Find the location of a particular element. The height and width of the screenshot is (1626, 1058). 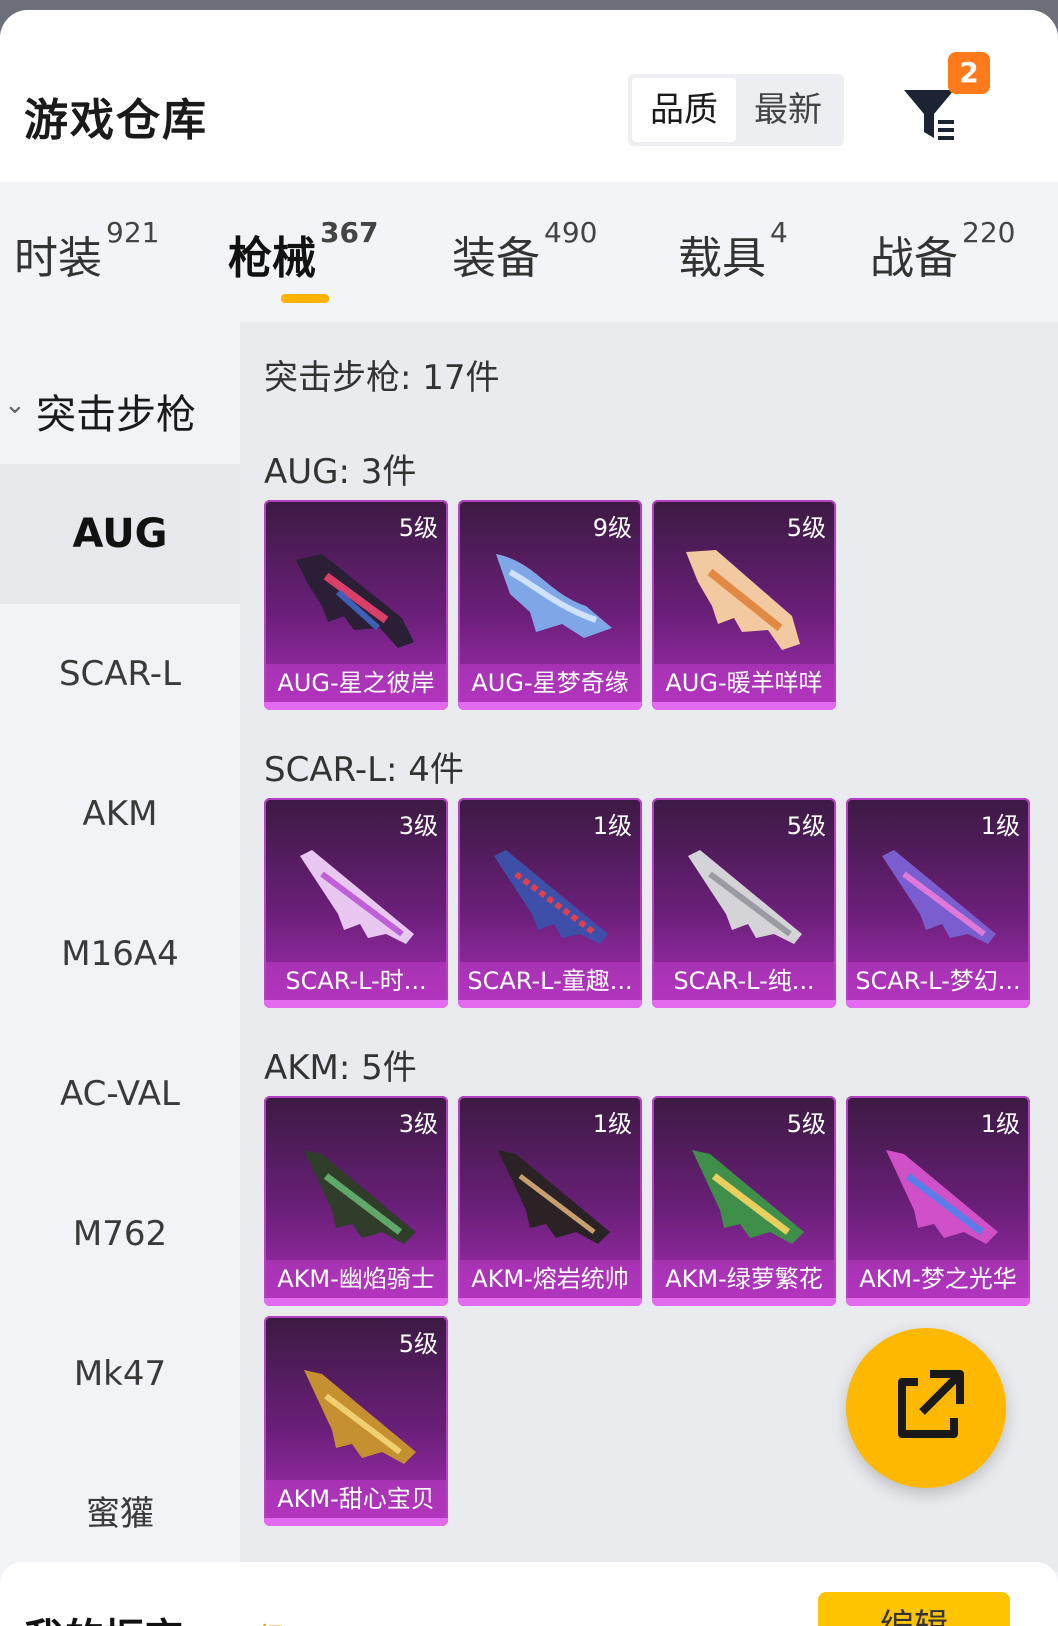

weapon-card: 5级 AUG-暖羊咩咩 is located at coordinates (744, 605).